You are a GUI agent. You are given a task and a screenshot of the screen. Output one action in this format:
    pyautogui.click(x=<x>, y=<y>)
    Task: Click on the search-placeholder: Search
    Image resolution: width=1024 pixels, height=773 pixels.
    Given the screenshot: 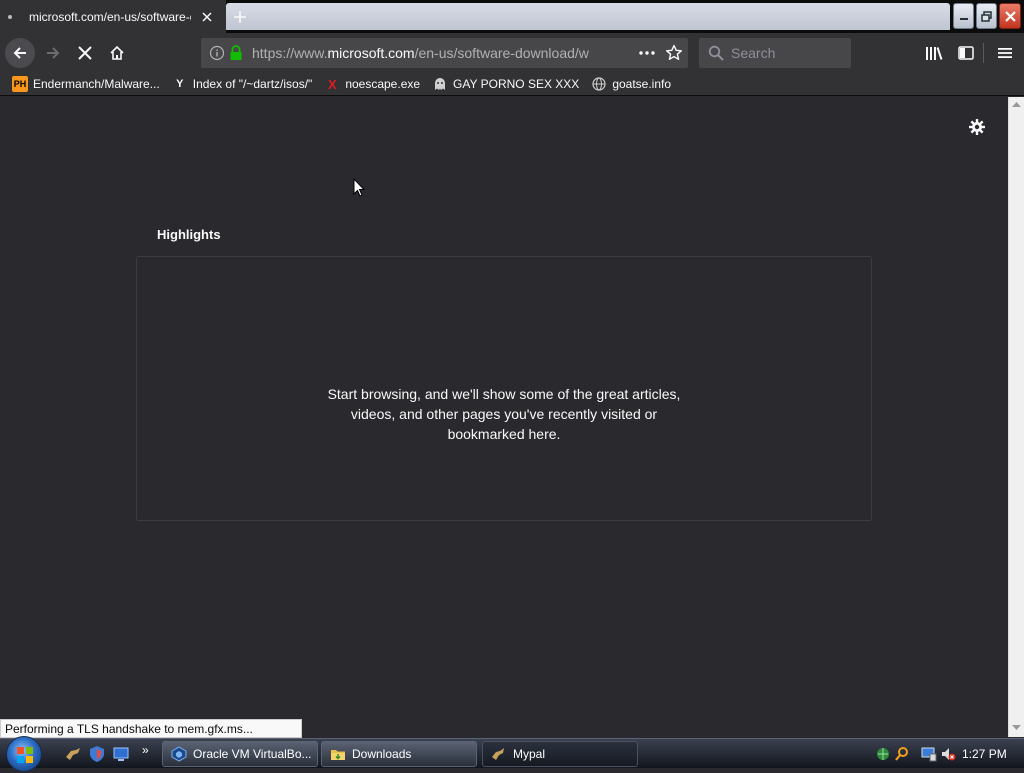 What is the action you would take?
    pyautogui.click(x=753, y=53)
    